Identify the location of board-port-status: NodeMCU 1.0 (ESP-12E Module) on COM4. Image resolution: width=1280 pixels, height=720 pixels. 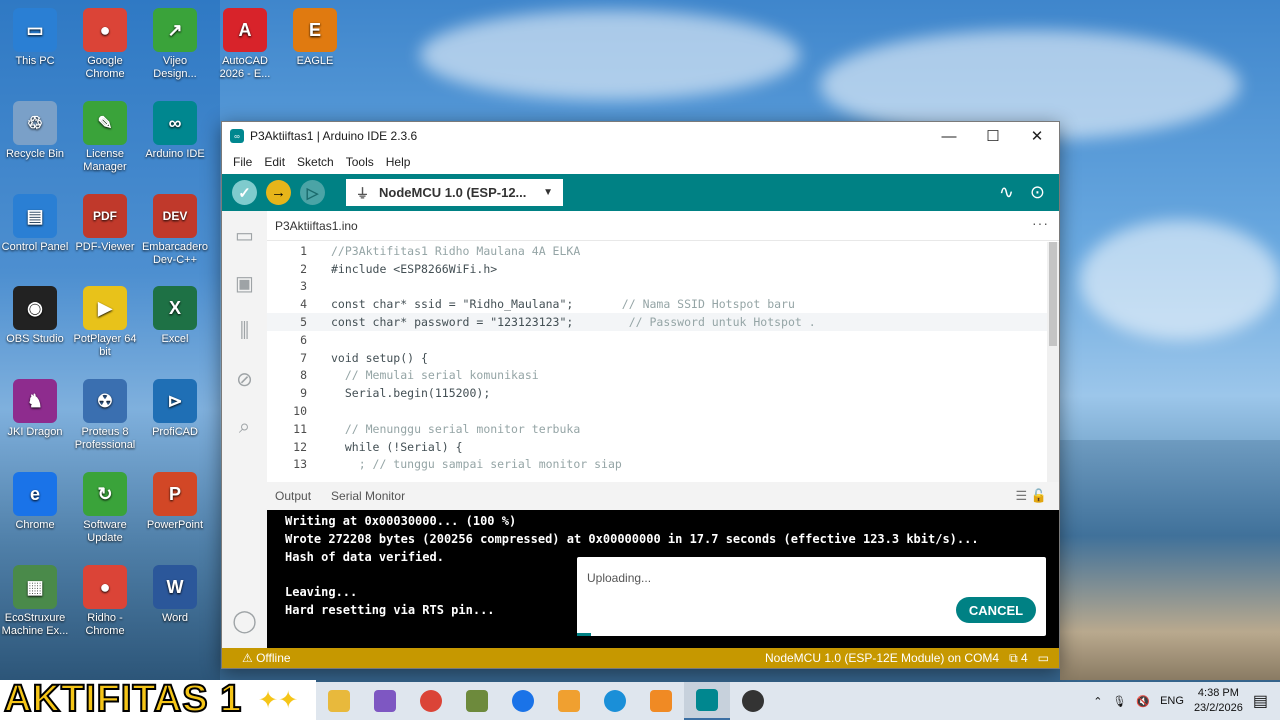
(882, 658).